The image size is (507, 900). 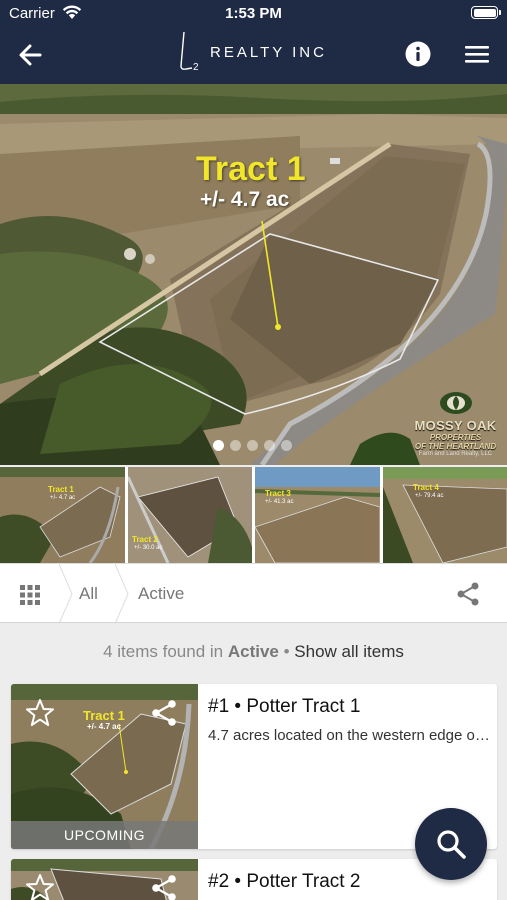 I want to click on watermark-line3: OF THE HEARTLAND, so click(x=455, y=446).